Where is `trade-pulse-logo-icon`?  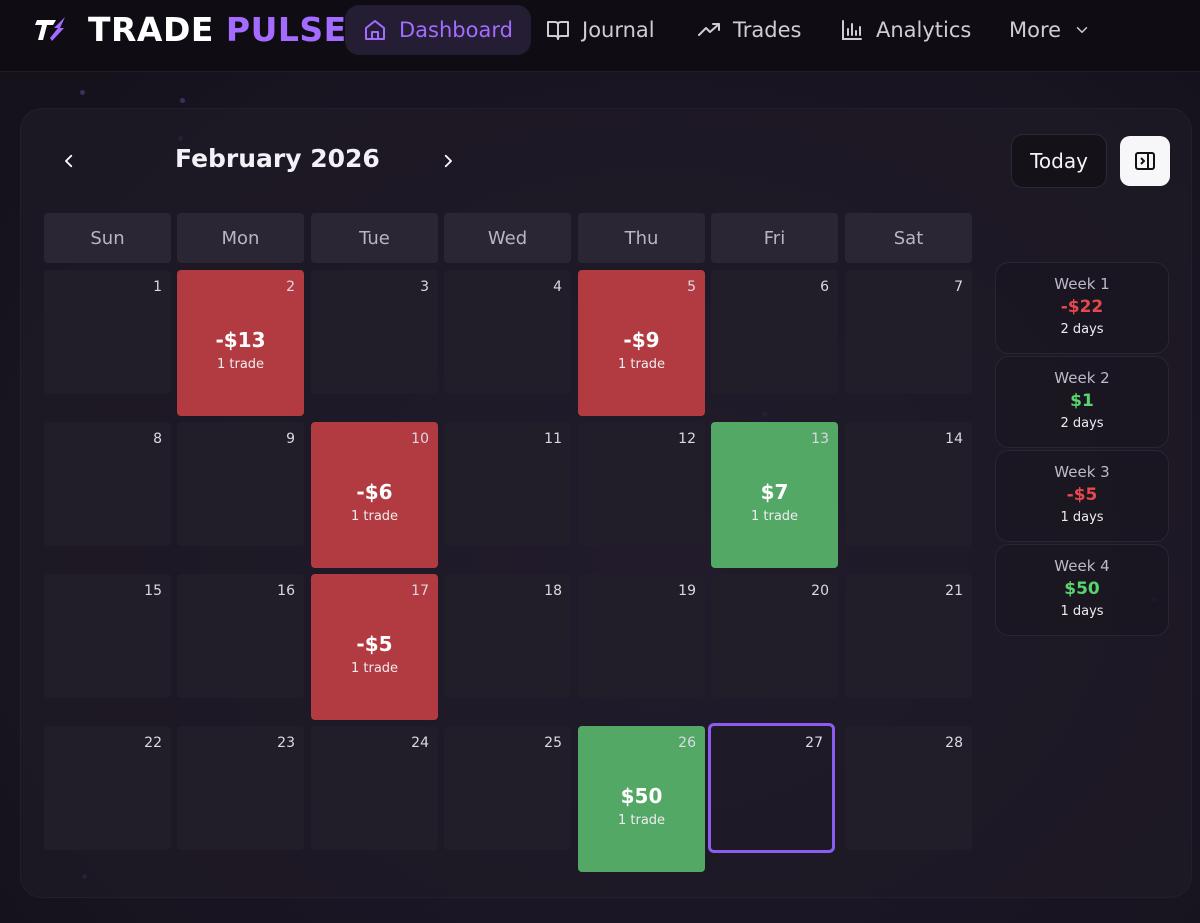 trade-pulse-logo-icon is located at coordinates (50, 29).